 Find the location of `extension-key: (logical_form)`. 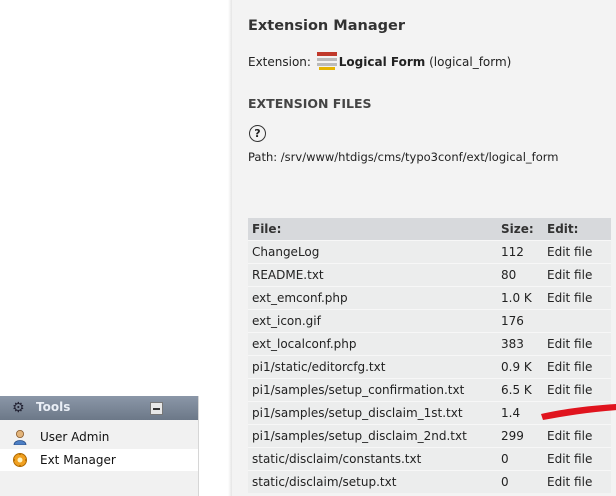

extension-key: (logical_form) is located at coordinates (470, 62).